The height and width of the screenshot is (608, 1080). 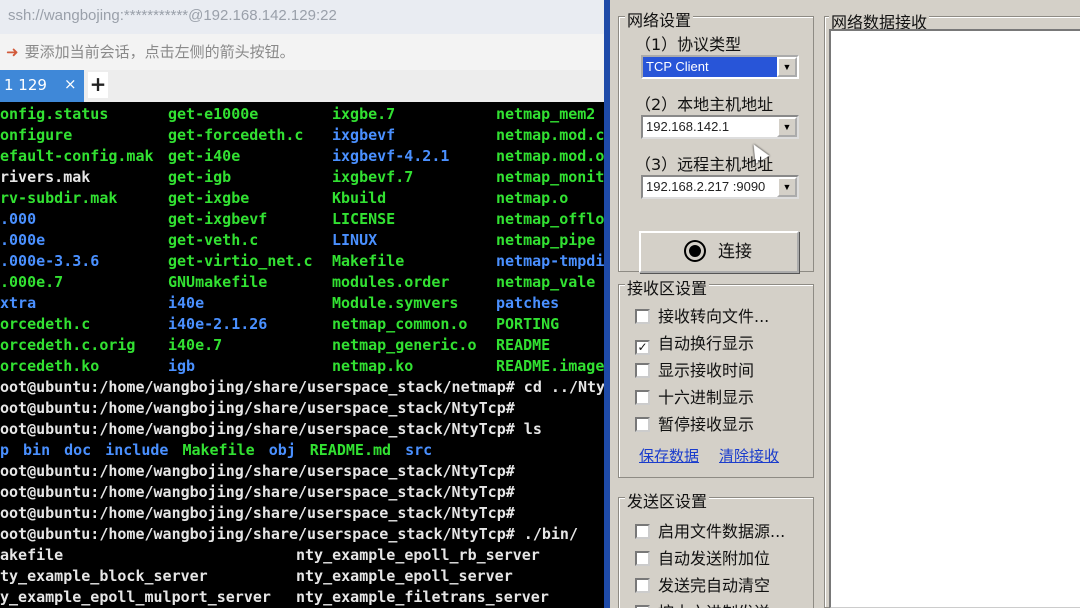 I want to click on file-entry: src, so click(x=419, y=450).